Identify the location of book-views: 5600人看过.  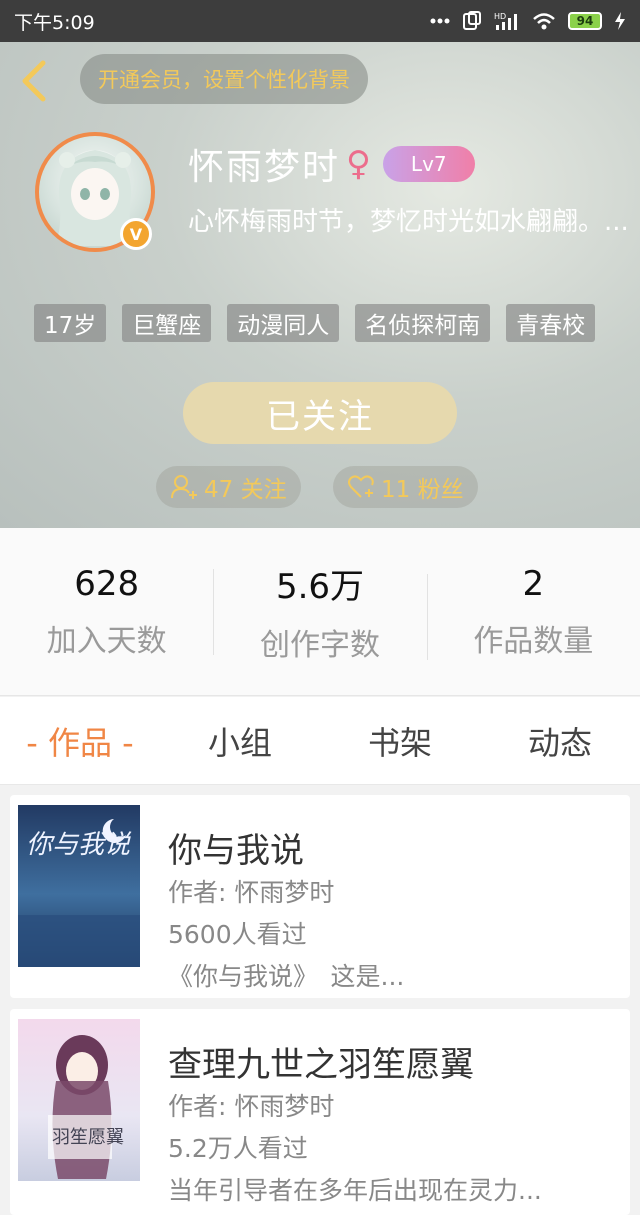
(237, 934).